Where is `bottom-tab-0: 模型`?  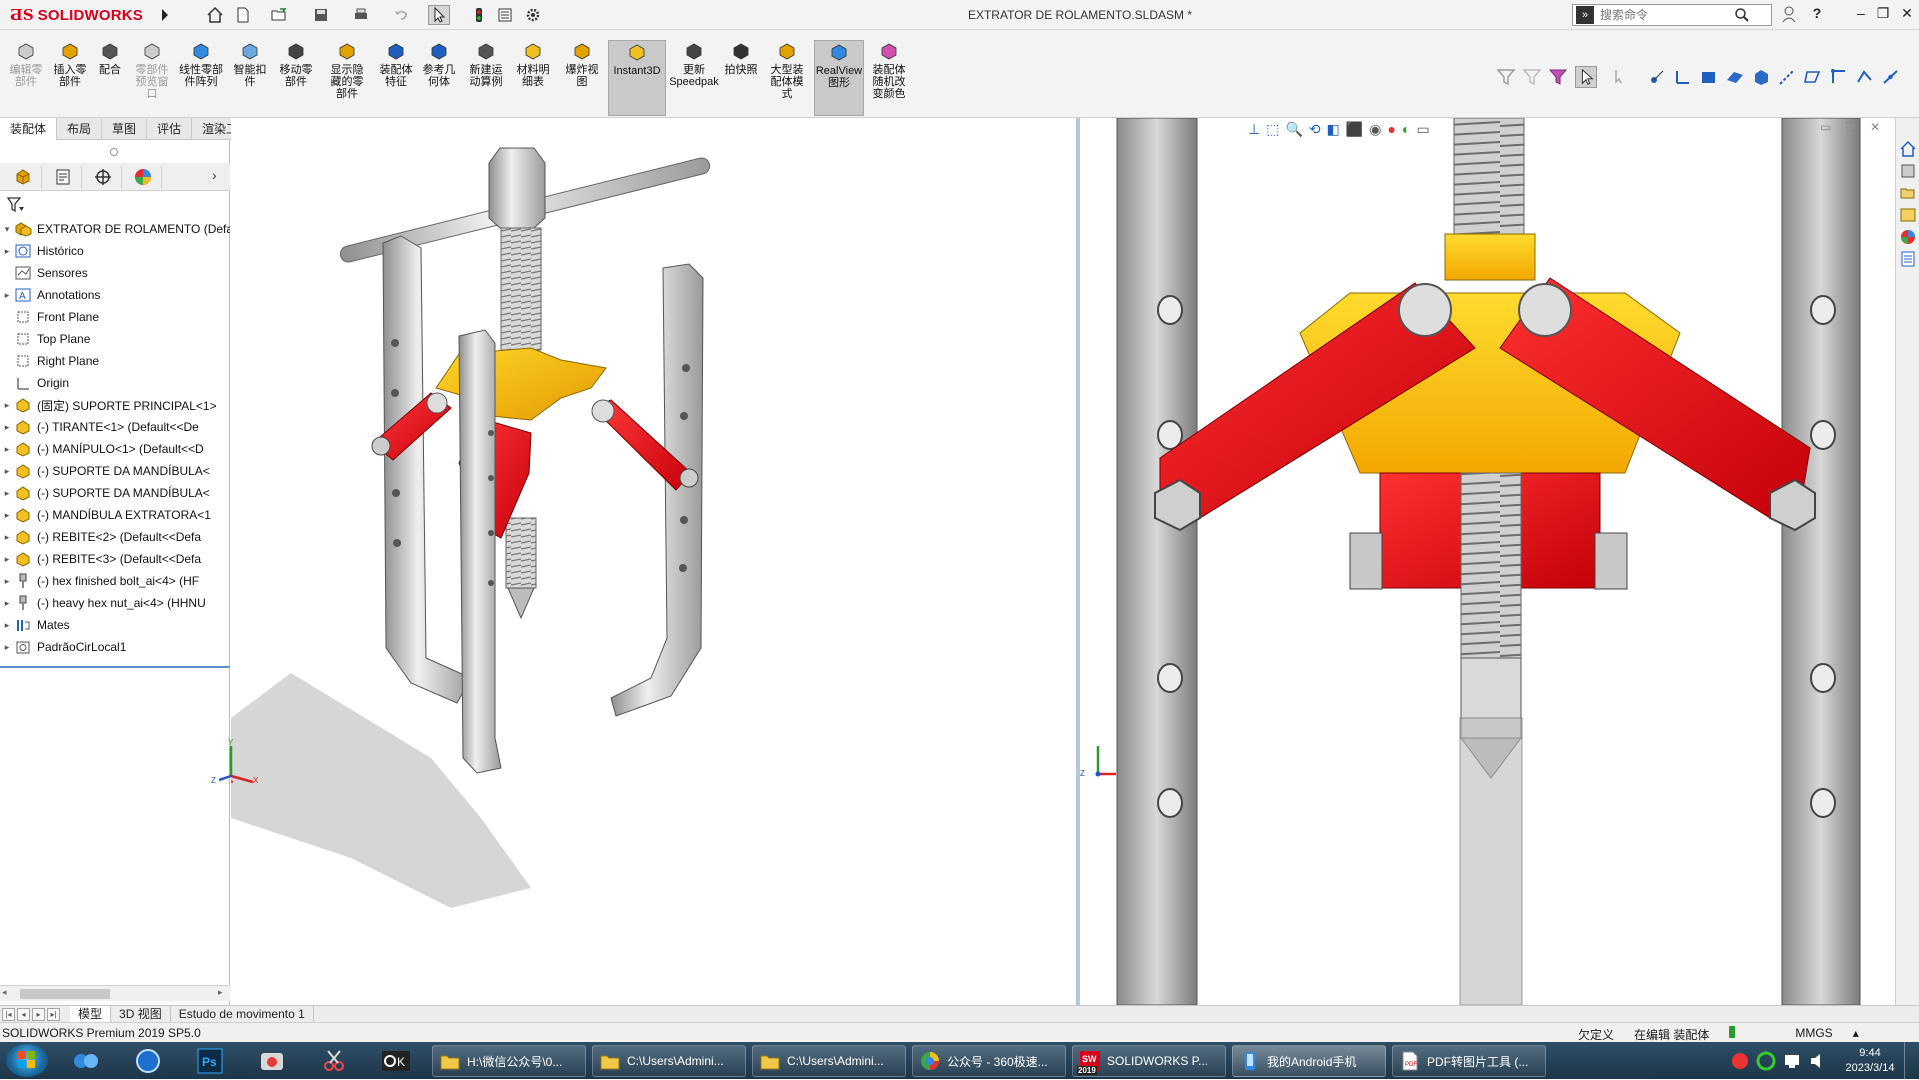
bottom-tab-0: 模型 is located at coordinates (91, 1014).